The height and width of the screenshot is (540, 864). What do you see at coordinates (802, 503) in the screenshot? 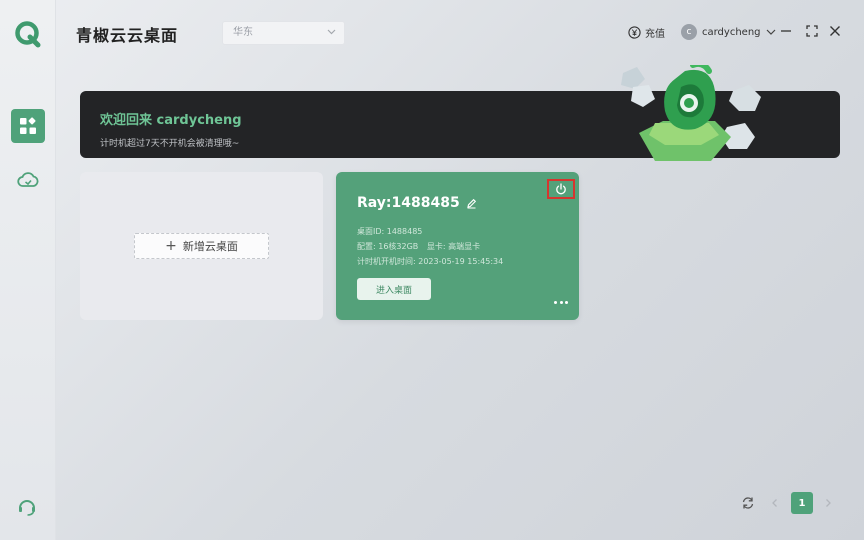
I see `page-number-button: 1` at bounding box center [802, 503].